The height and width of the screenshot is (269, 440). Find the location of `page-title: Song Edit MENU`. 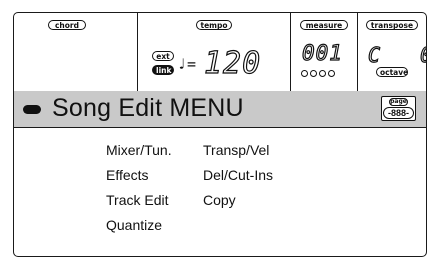

page-title: Song Edit MENU is located at coordinates (148, 108).